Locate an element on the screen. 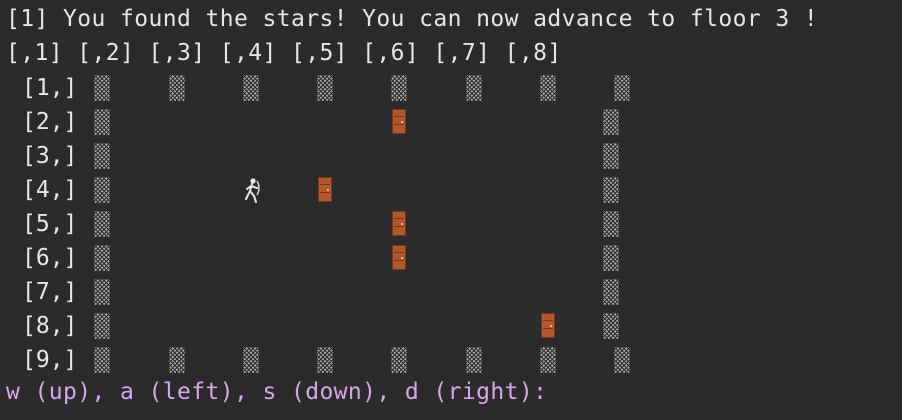 Image resolution: width=902 pixels, height=420 pixels. move-prompt: w (up), a (left), s (down), d (right): is located at coordinates (276, 392).